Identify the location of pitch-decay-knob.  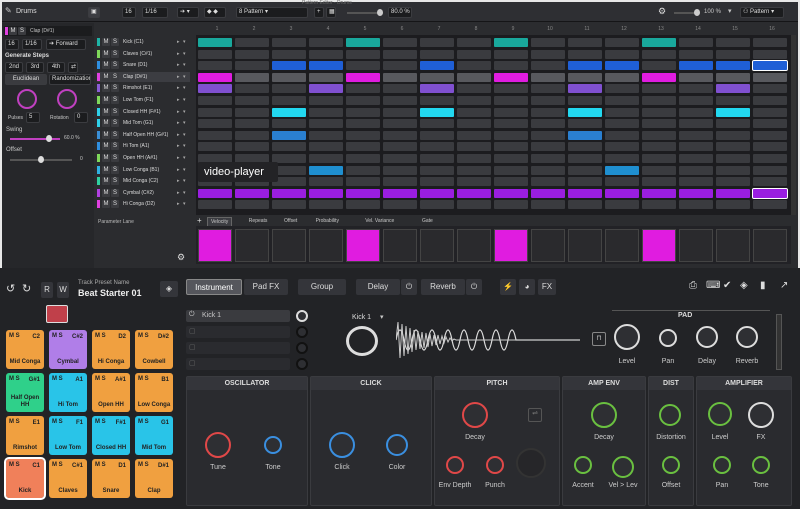
(475, 415).